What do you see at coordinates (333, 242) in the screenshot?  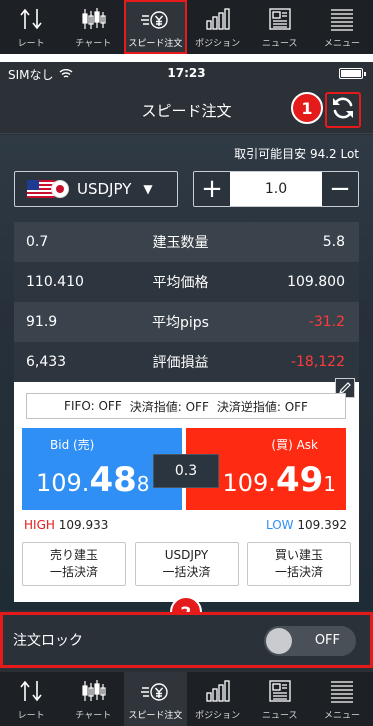 I see `row-right-value: 5.8` at bounding box center [333, 242].